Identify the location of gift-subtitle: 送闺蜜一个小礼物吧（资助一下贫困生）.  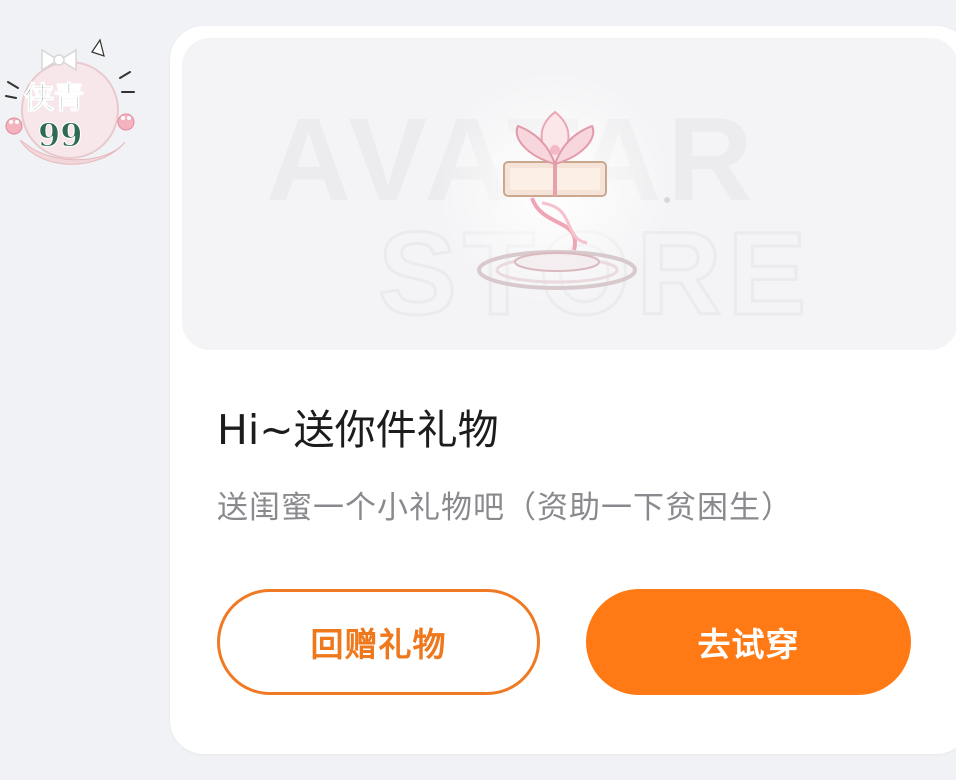
(505, 508).